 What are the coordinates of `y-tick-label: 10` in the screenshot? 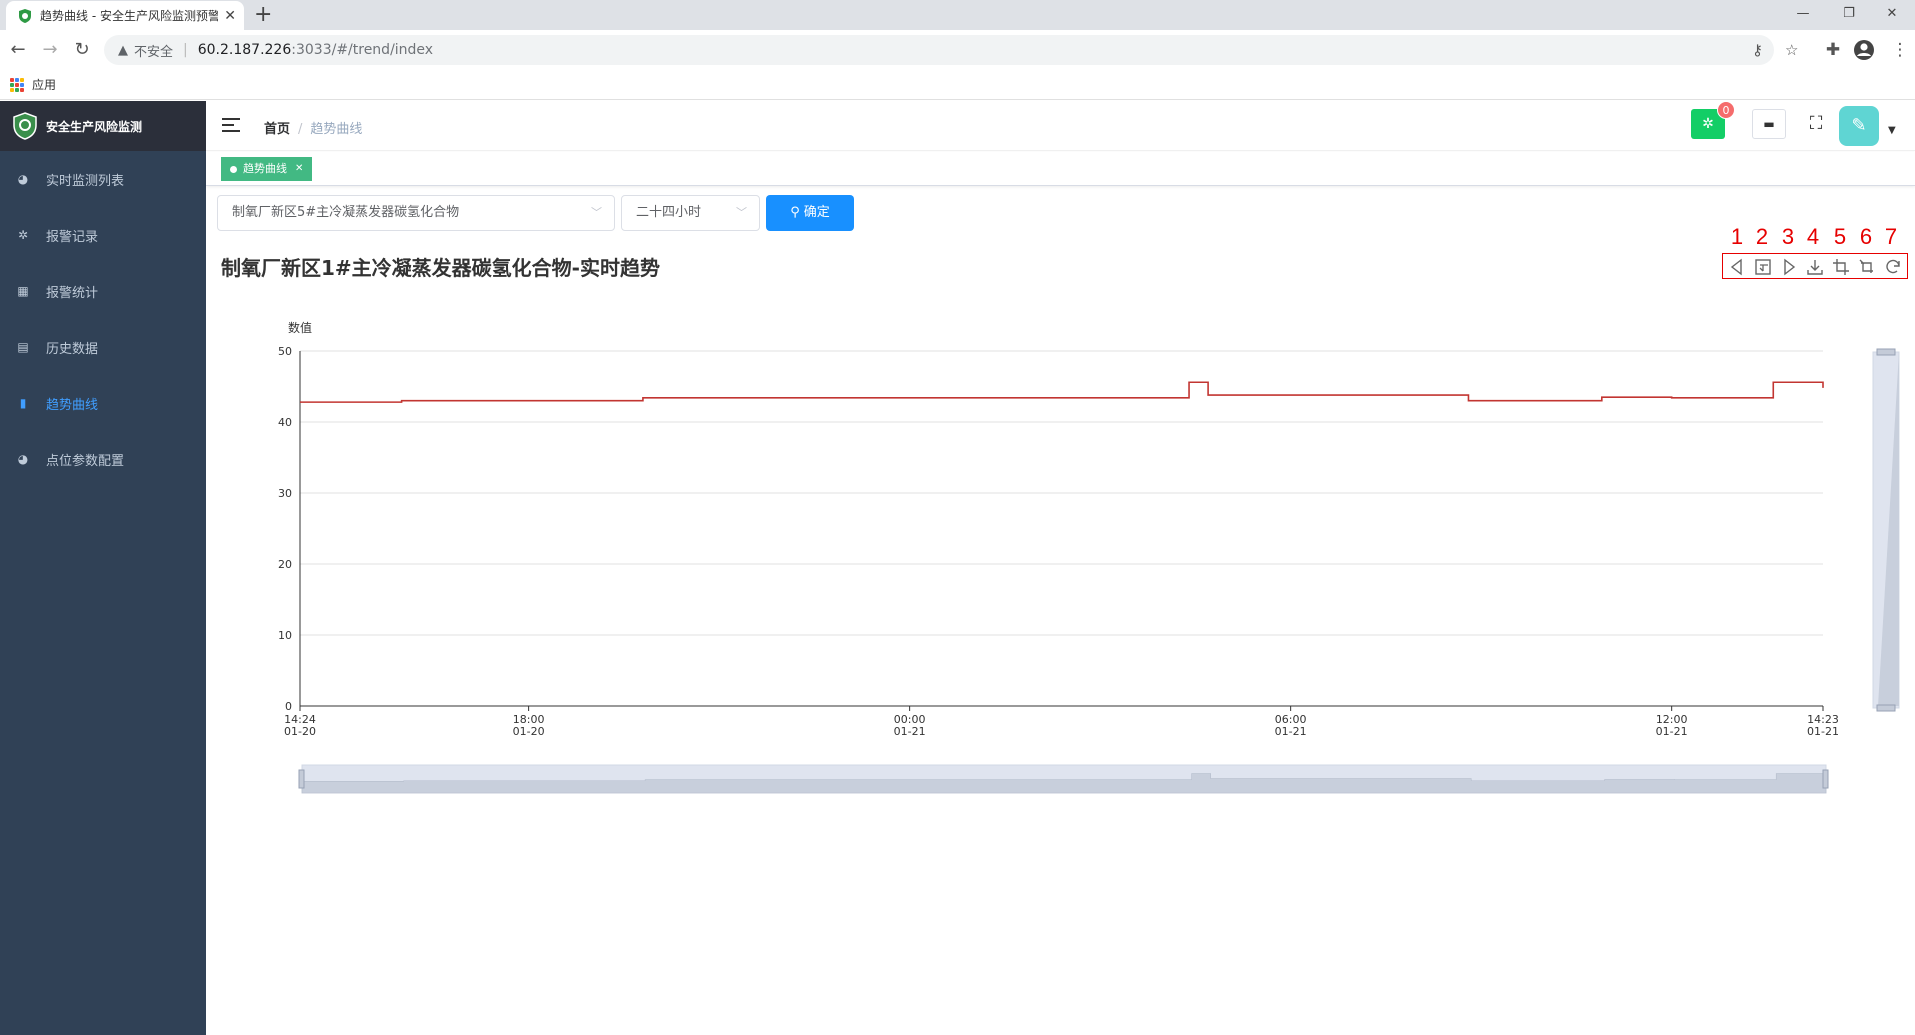 It's located at (285, 635).